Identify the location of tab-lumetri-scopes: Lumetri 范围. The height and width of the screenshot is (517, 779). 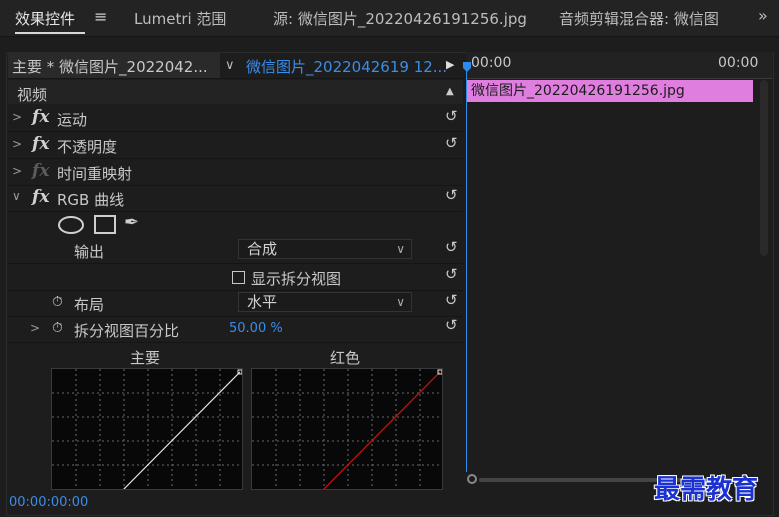
(180, 18).